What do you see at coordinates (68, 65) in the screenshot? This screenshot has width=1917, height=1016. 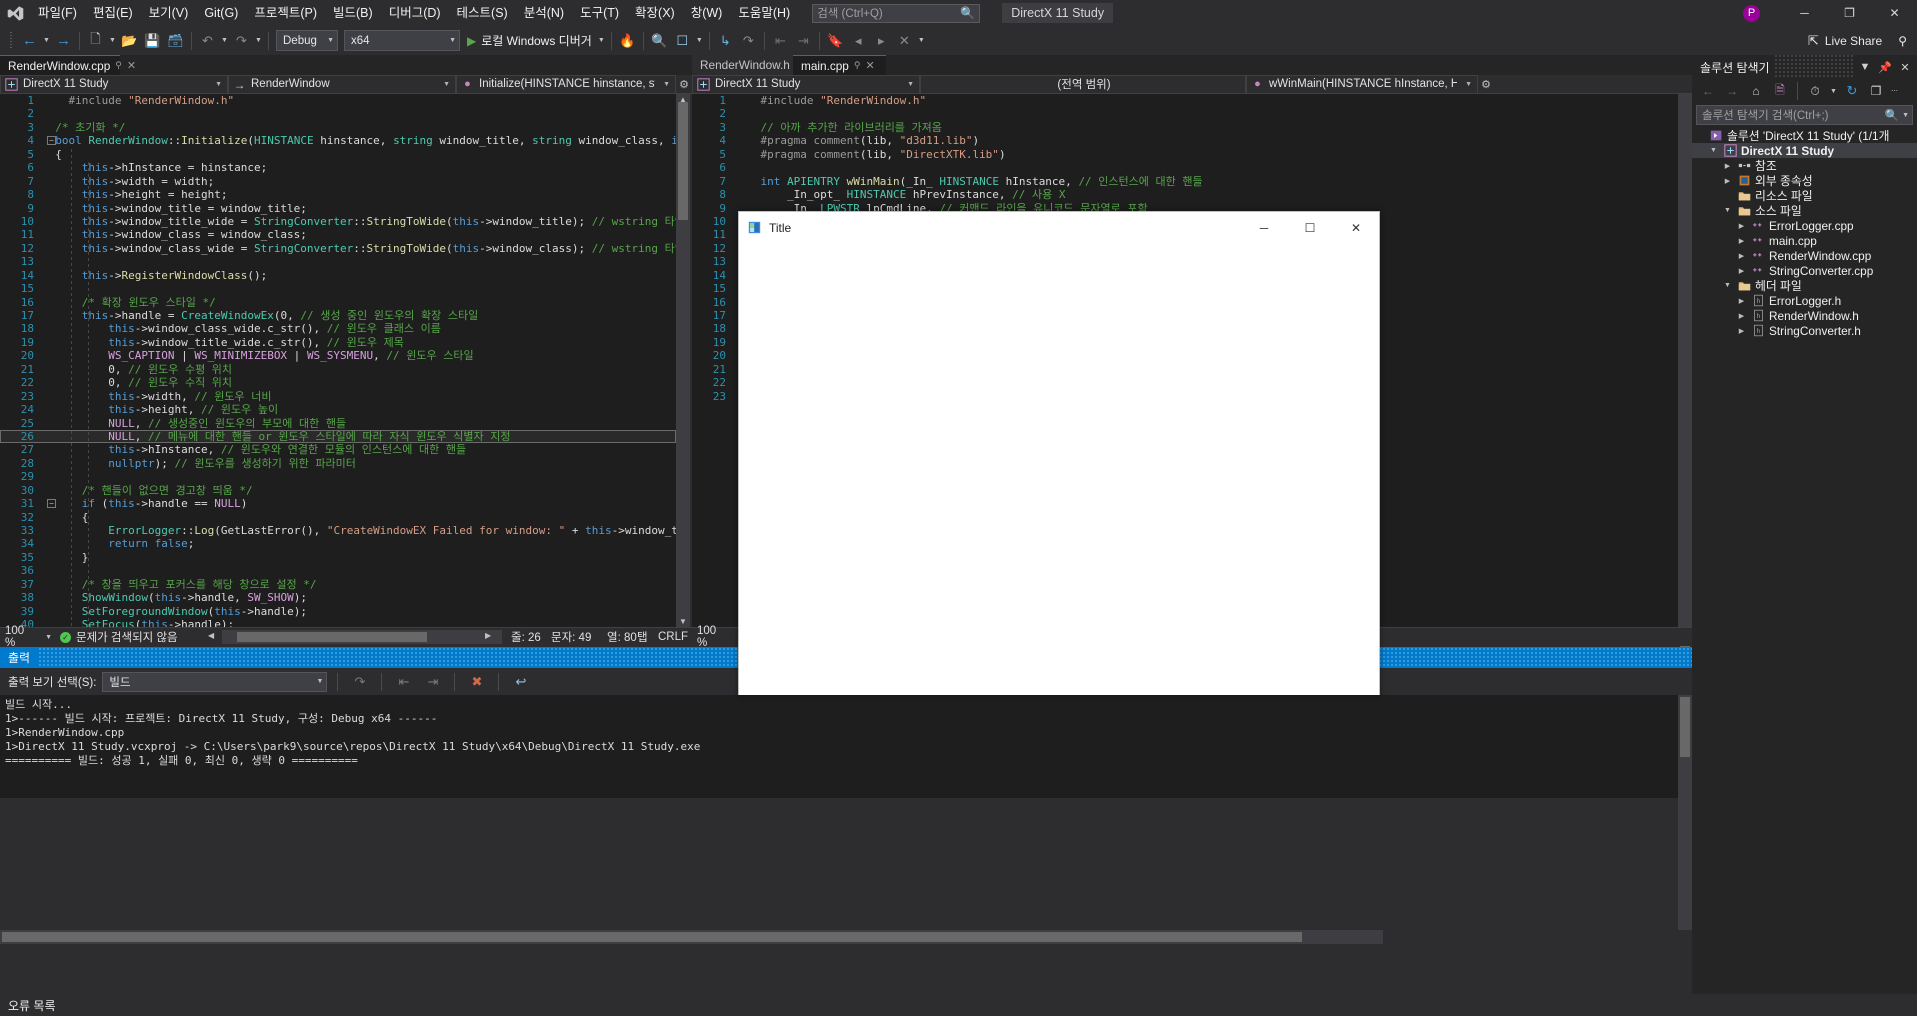 I see `tab-renderwindow-cpp: RenderWindow.cpp ⚲ ✕` at bounding box center [68, 65].